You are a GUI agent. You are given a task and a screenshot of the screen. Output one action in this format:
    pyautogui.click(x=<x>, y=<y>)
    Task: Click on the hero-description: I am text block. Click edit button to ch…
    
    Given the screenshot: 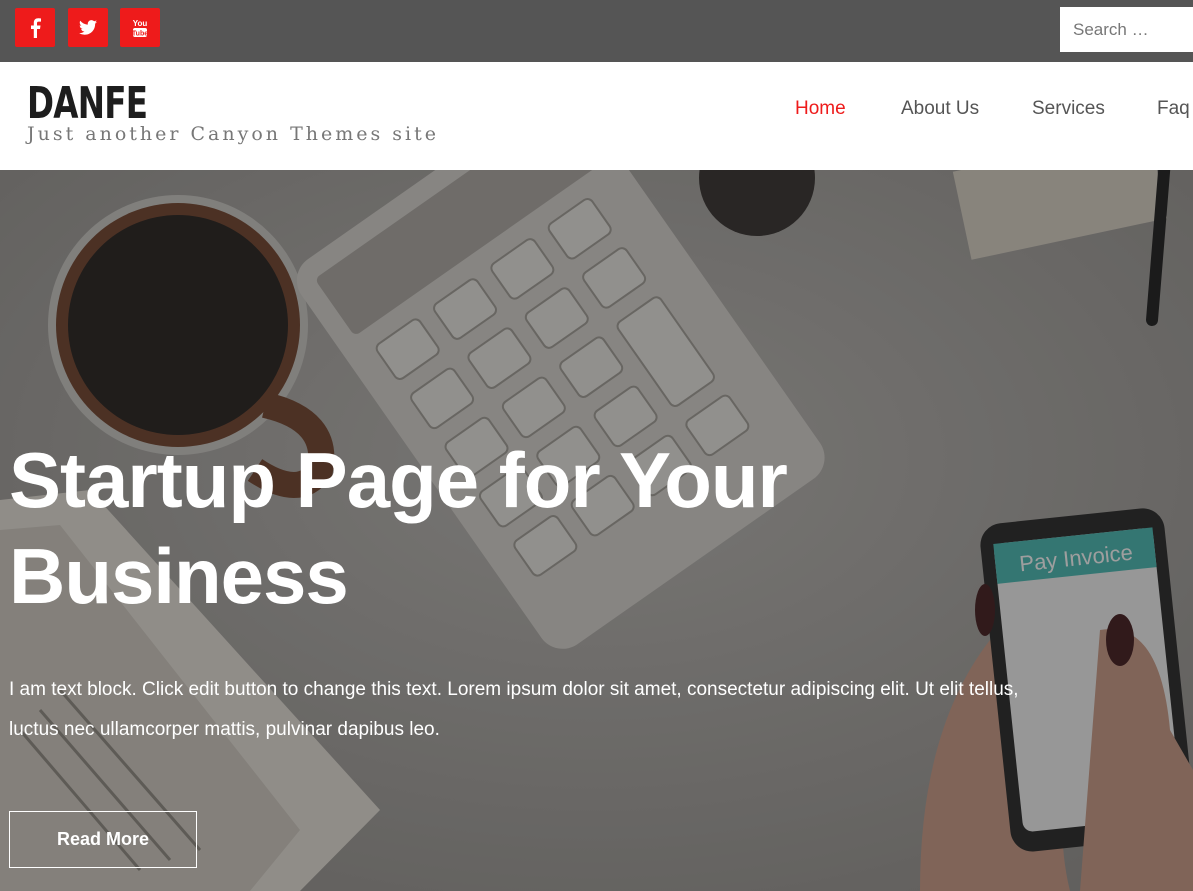 What is the action you would take?
    pyautogui.click(x=514, y=709)
    